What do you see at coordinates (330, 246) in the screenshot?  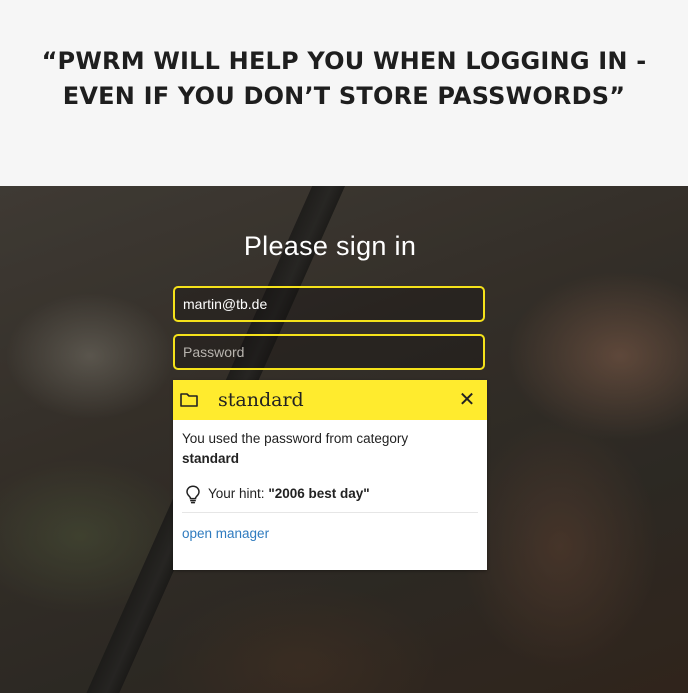 I see `sign-in-title: Please sign in` at bounding box center [330, 246].